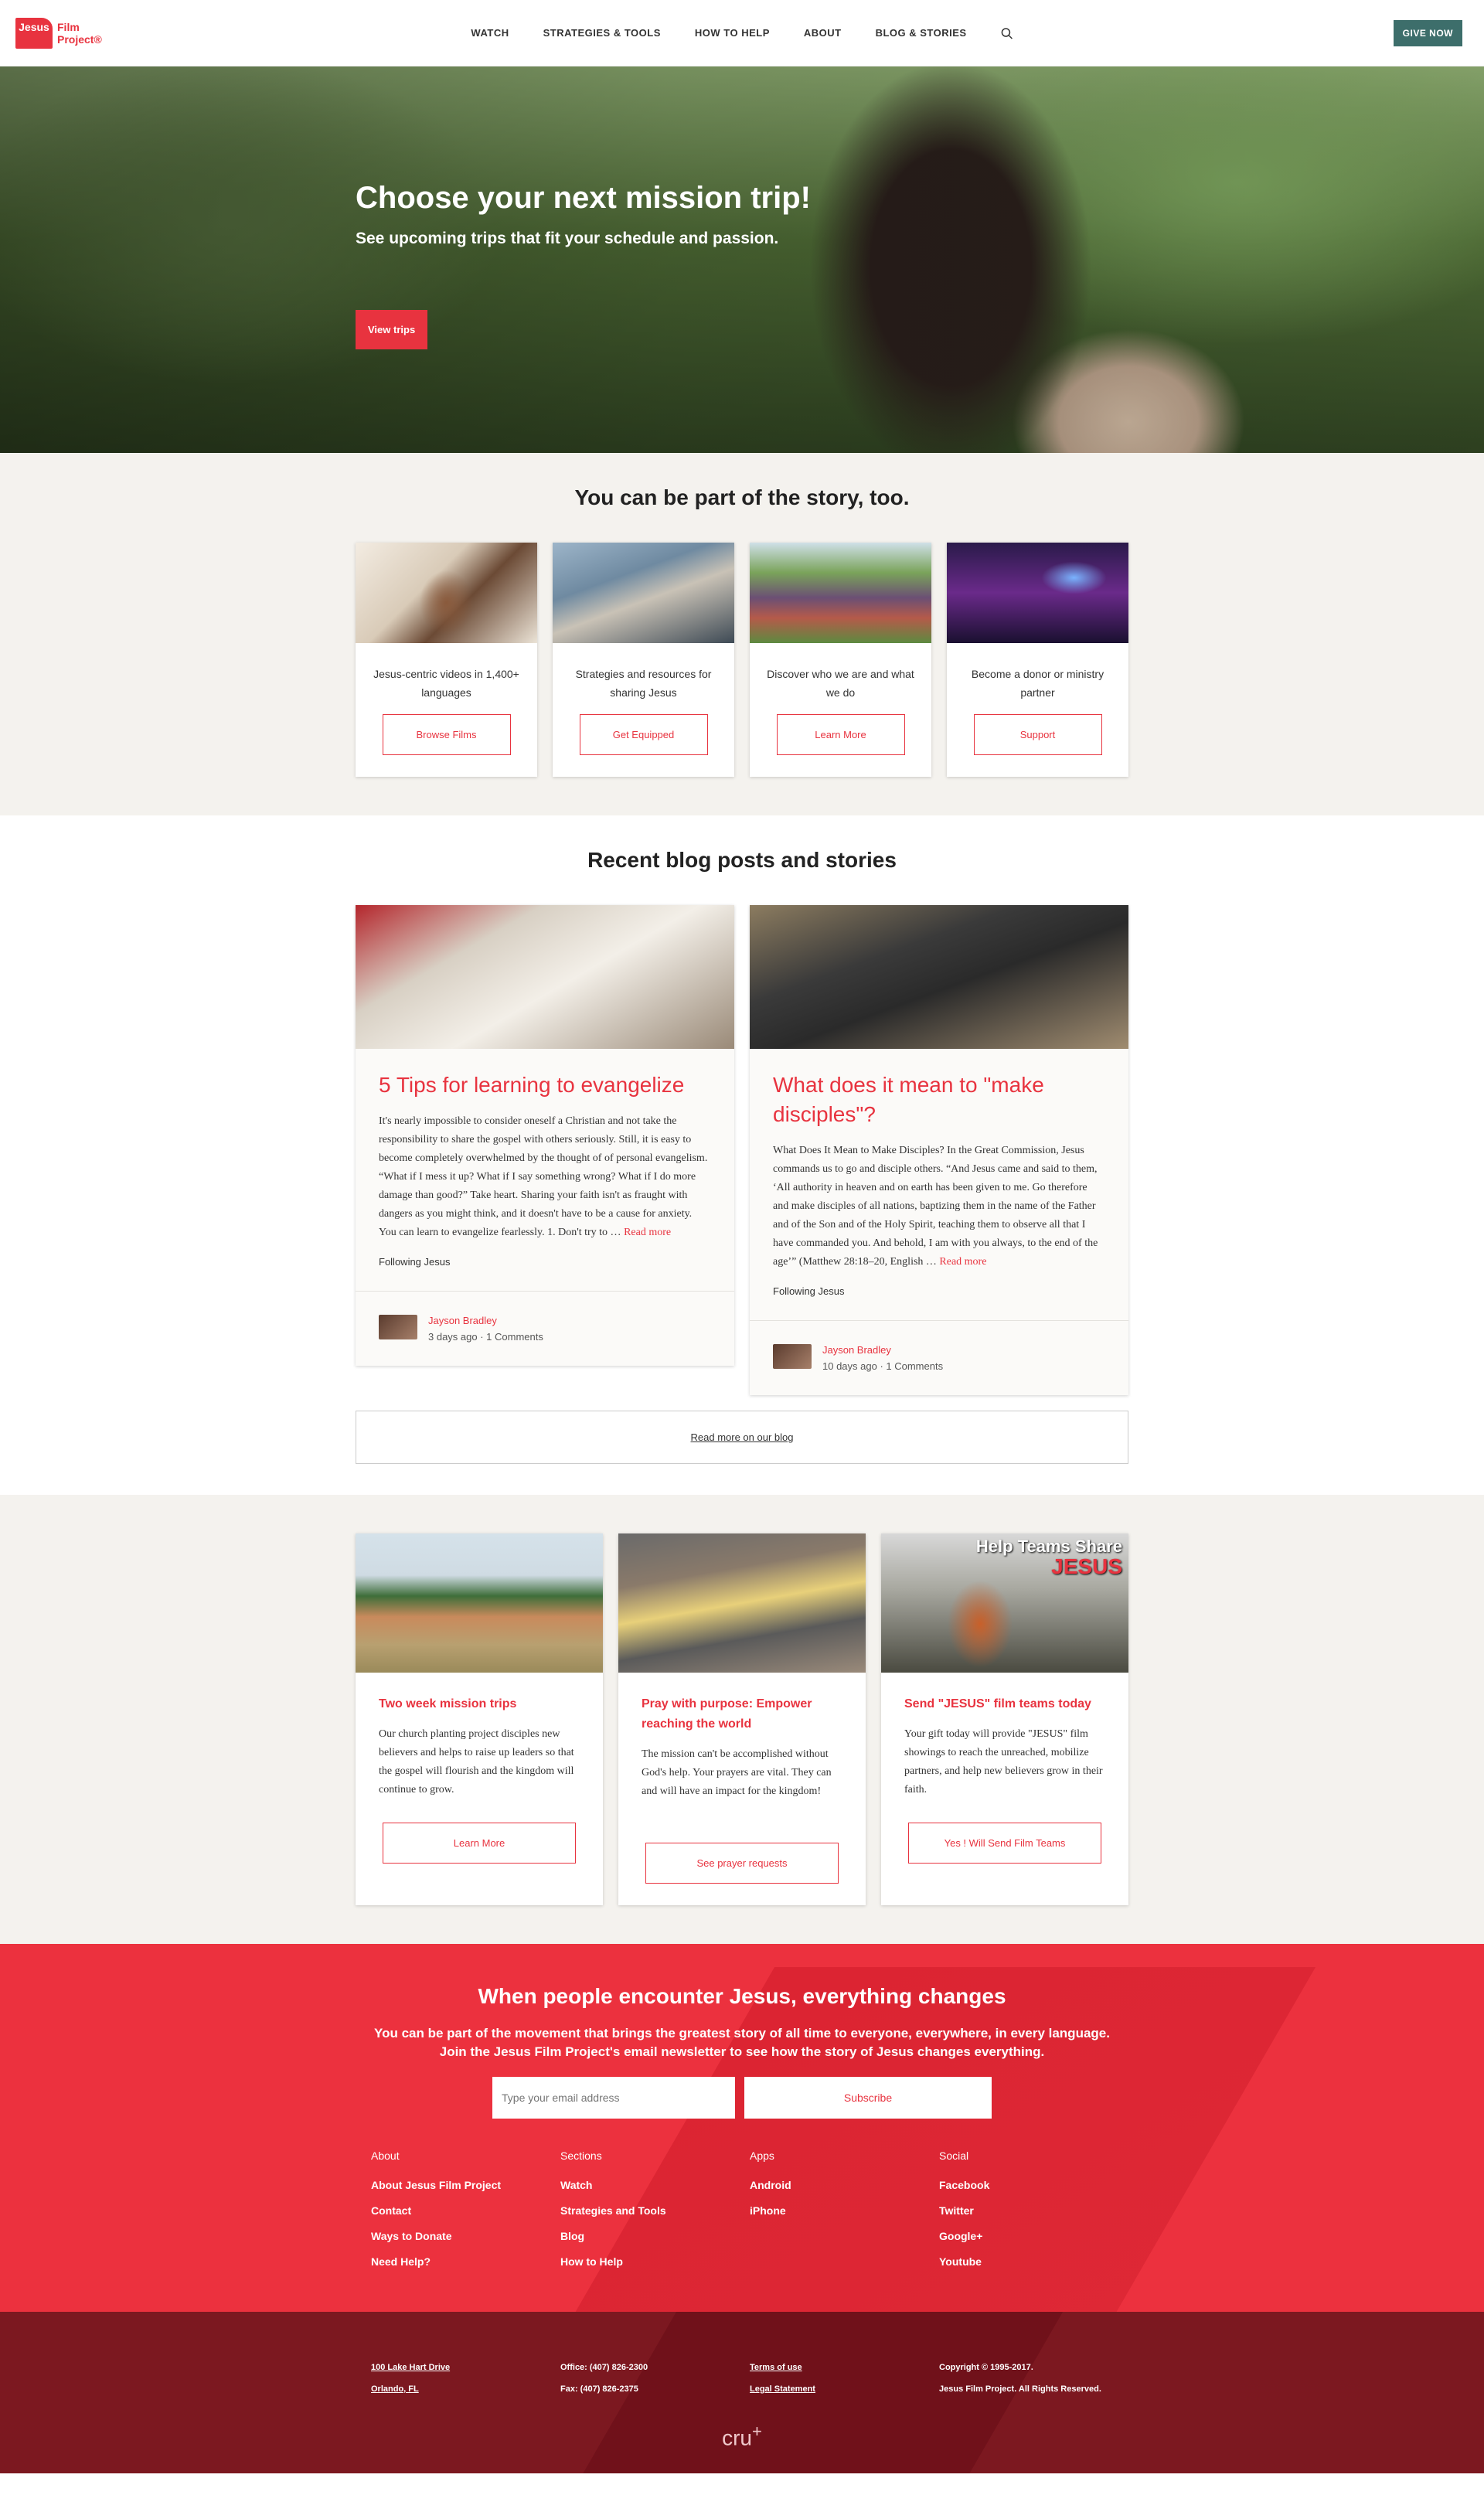  What do you see at coordinates (868, 2098) in the screenshot?
I see `subscribe-button: Subscribe` at bounding box center [868, 2098].